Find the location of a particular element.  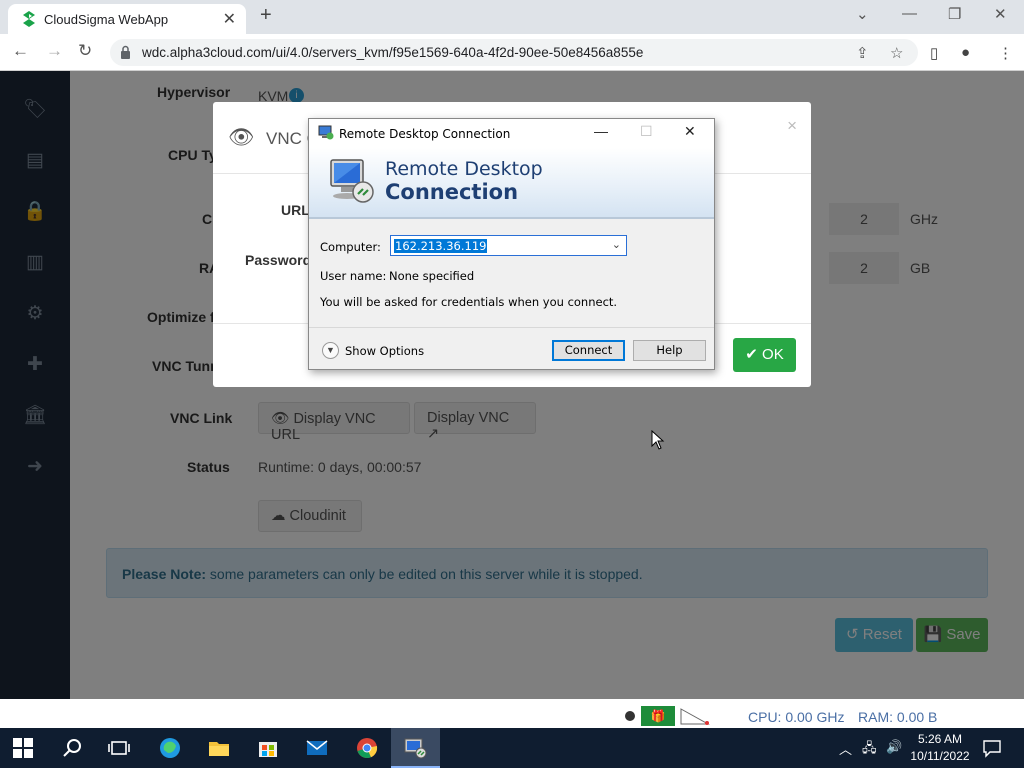

rdp-maximize-icon: ☐ is located at coordinates (646, 131).